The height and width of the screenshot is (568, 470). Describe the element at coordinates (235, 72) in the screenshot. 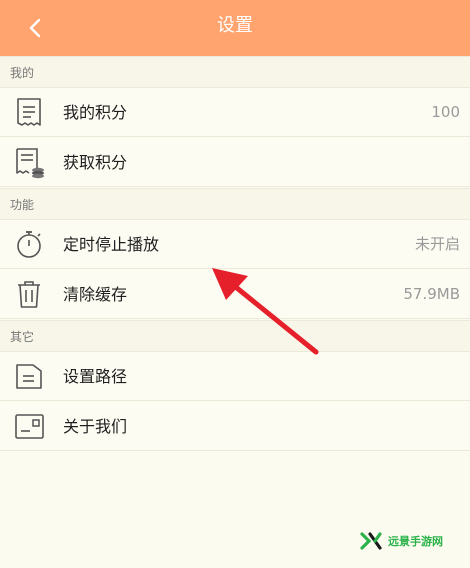

I see `section-header-mine: 我的` at that location.